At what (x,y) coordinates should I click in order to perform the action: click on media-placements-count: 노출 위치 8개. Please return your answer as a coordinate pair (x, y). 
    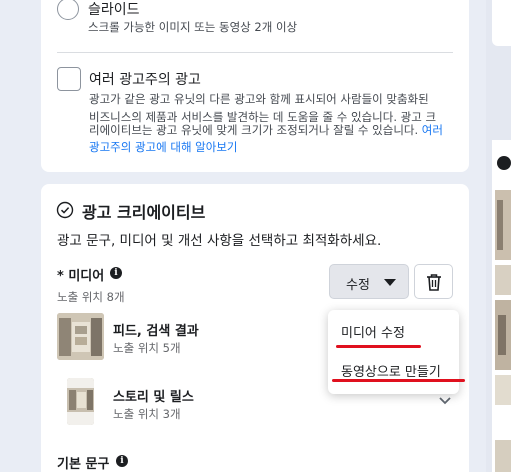
    Looking at the image, I should click on (91, 297).